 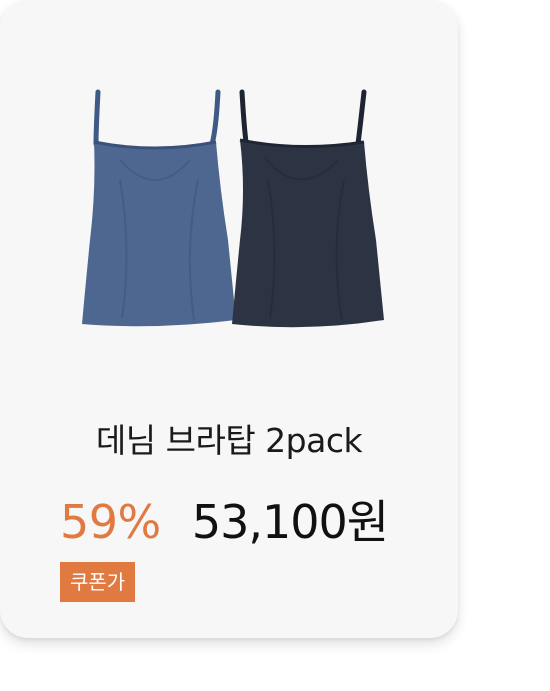 I want to click on sale-price: 53,100원, so click(x=290, y=522).